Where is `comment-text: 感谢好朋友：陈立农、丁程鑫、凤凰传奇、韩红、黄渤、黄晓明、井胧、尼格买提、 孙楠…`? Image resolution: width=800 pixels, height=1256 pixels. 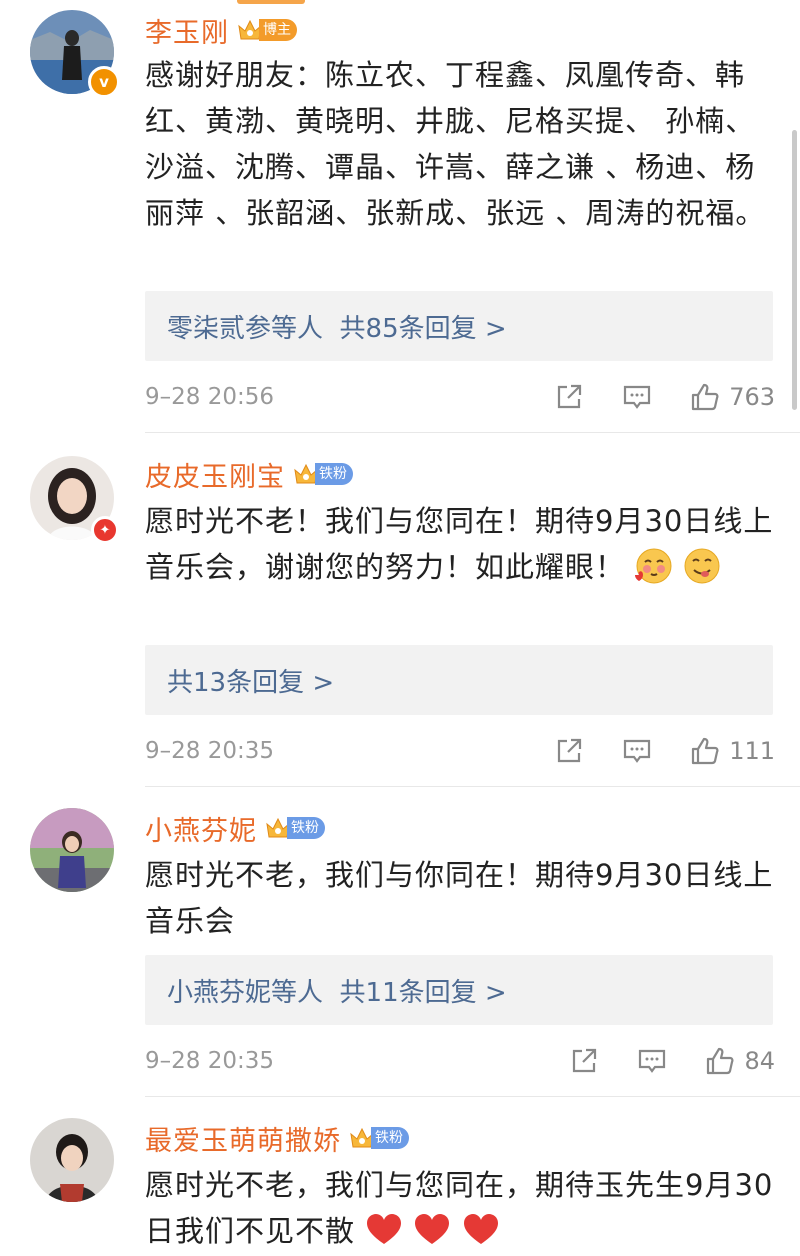 comment-text: 感谢好朋友：陈立农、丁程鑫、凤凰传奇、韩红、黄渤、黄晓明、井胧、尼格买提、 孙楠… is located at coordinates (455, 144).